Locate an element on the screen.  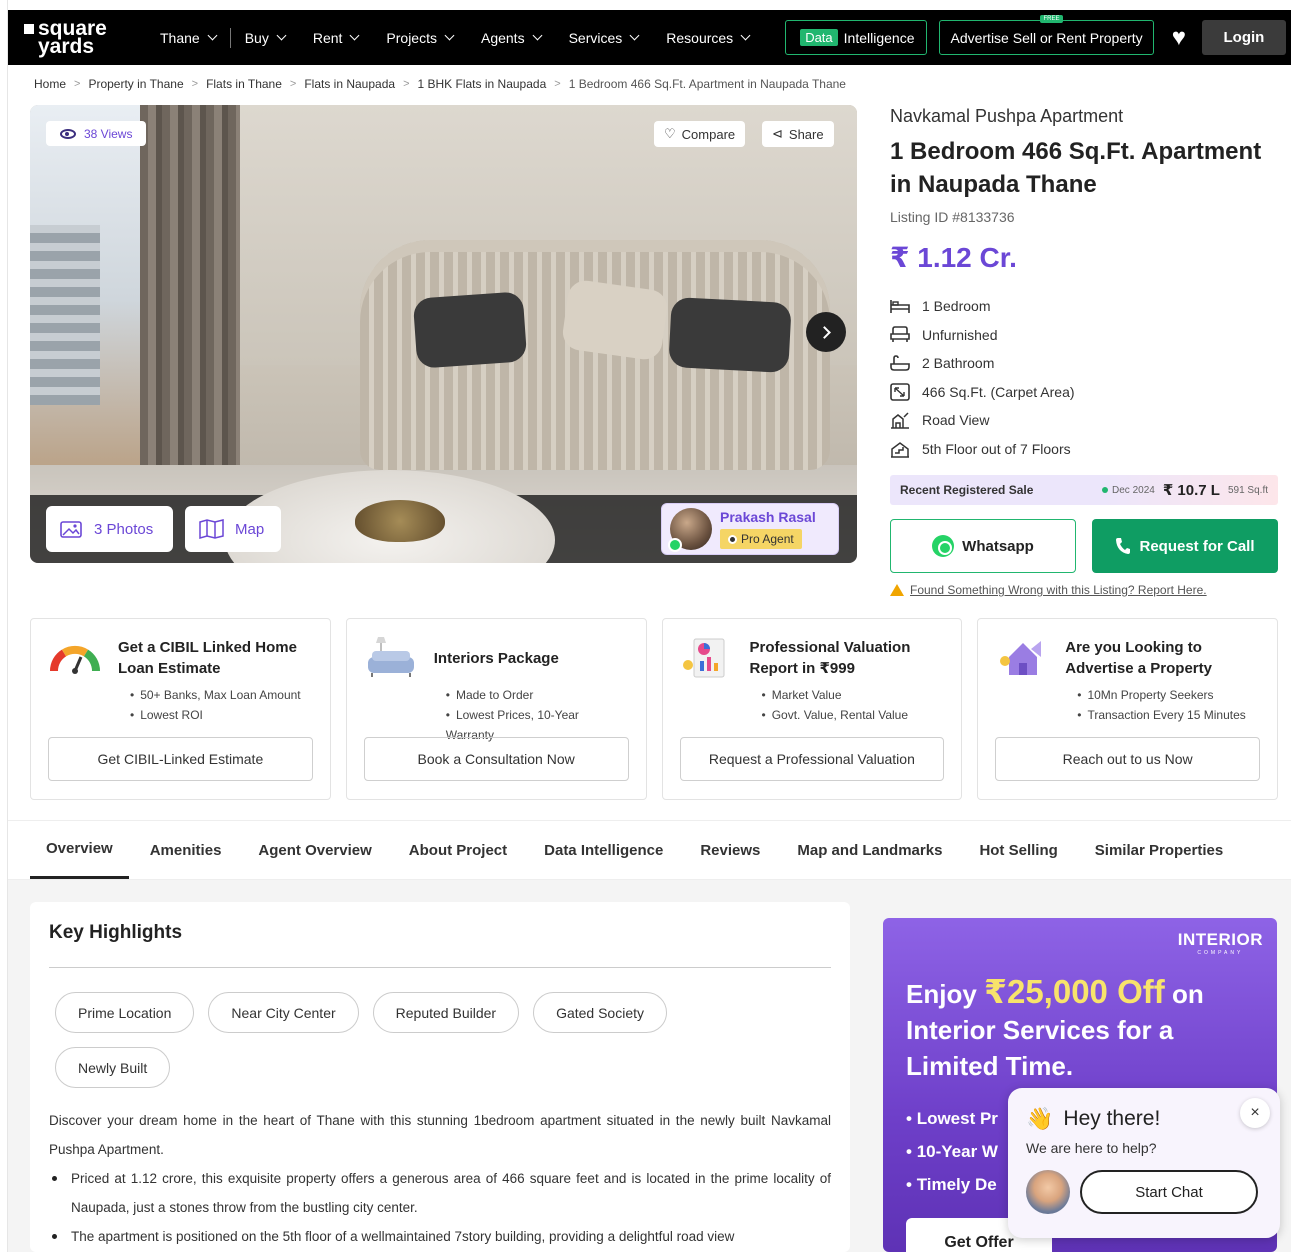
nav-rent: Rent is located at coordinates (336, 38).